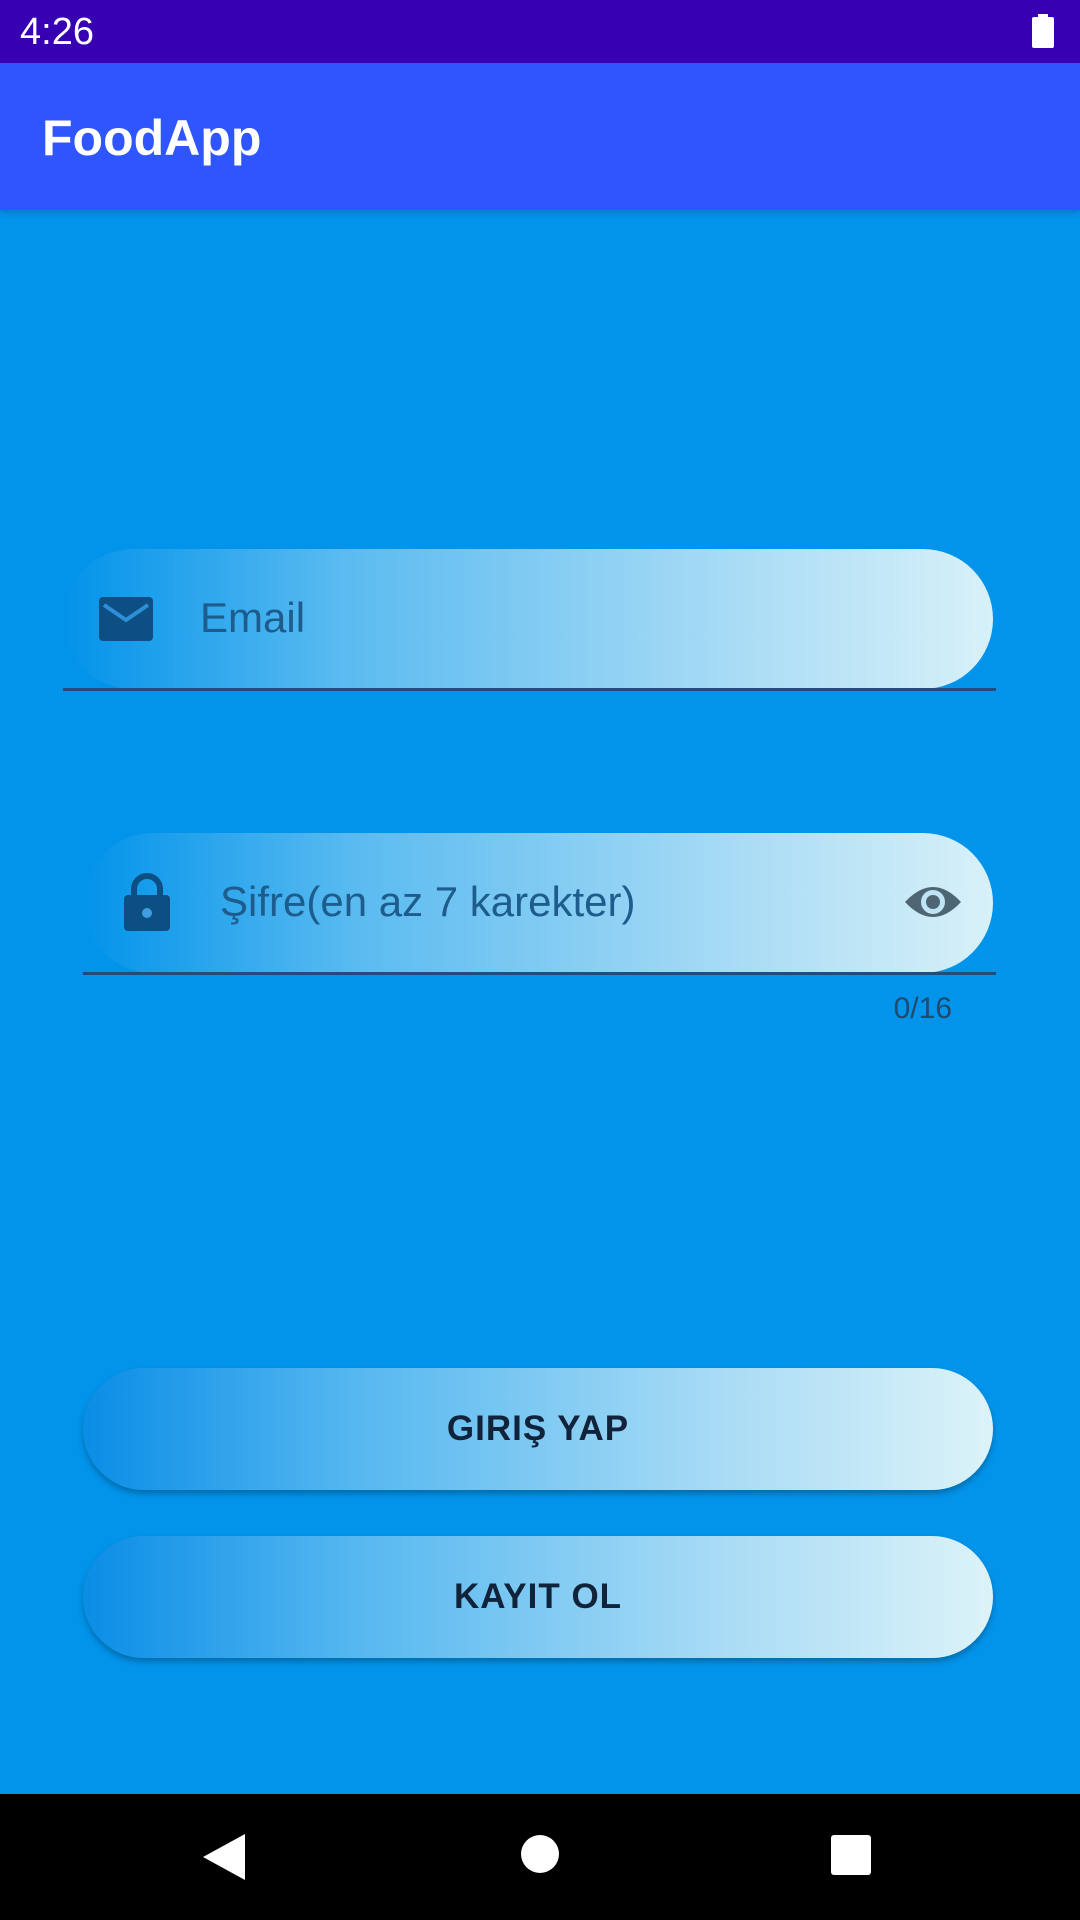 Image resolution: width=1080 pixels, height=1920 pixels. What do you see at coordinates (126, 619) in the screenshot?
I see `mail-icon` at bounding box center [126, 619].